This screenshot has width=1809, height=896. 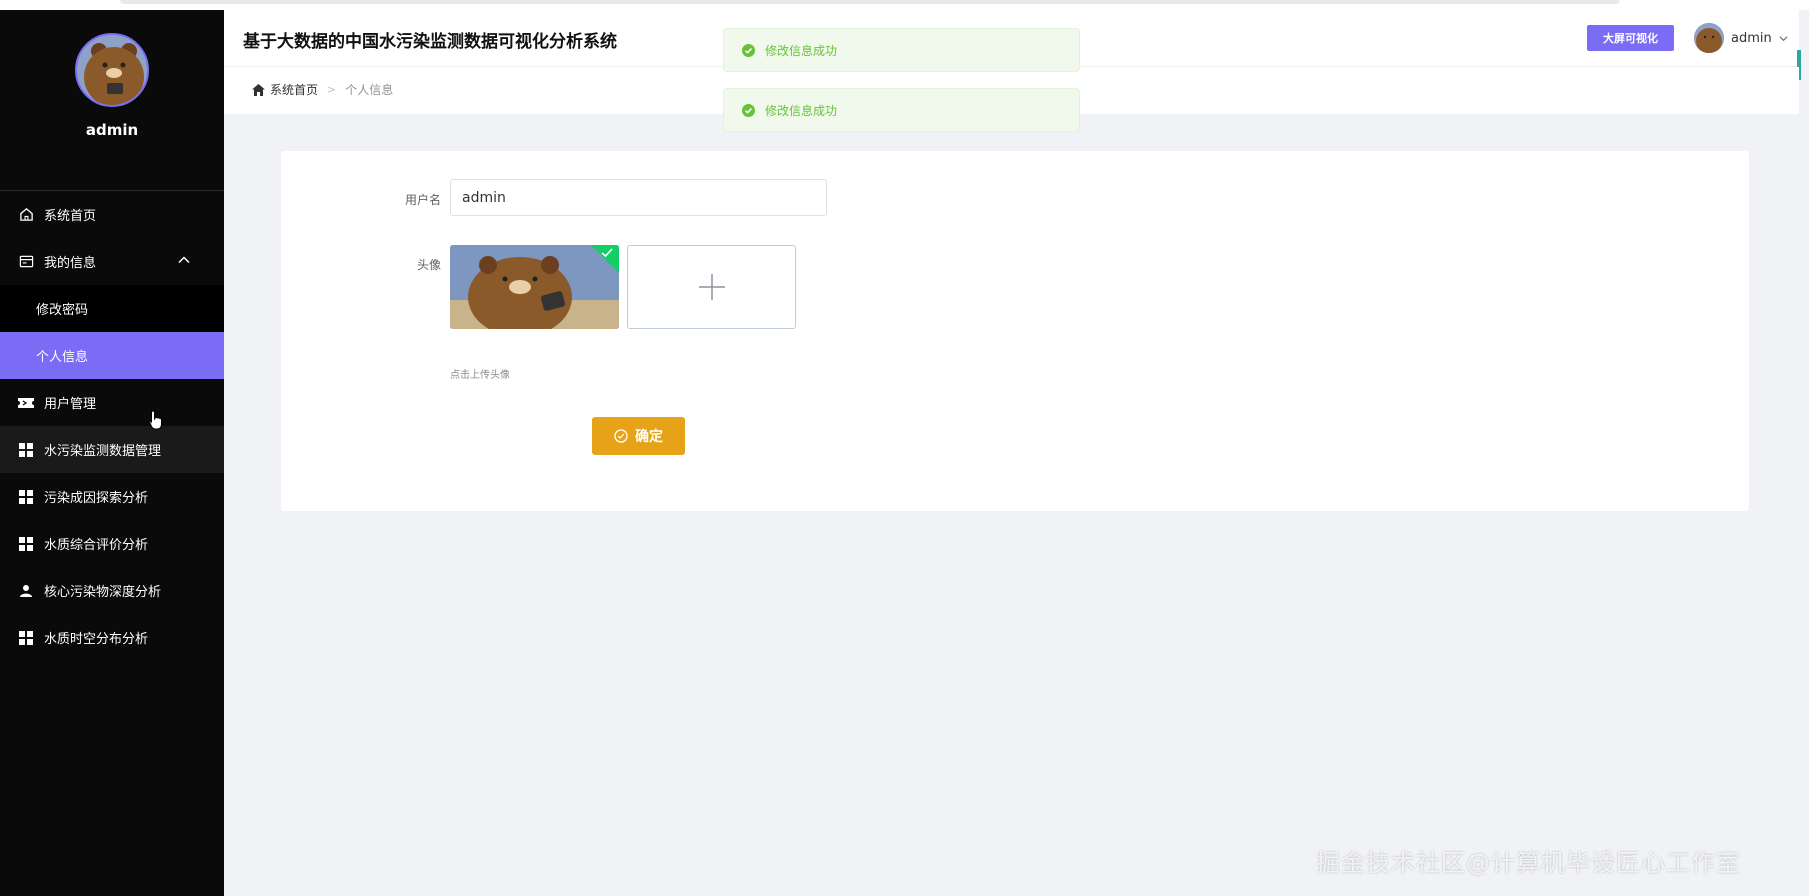 I want to click on mouse-cursor-icon, so click(x=155, y=420).